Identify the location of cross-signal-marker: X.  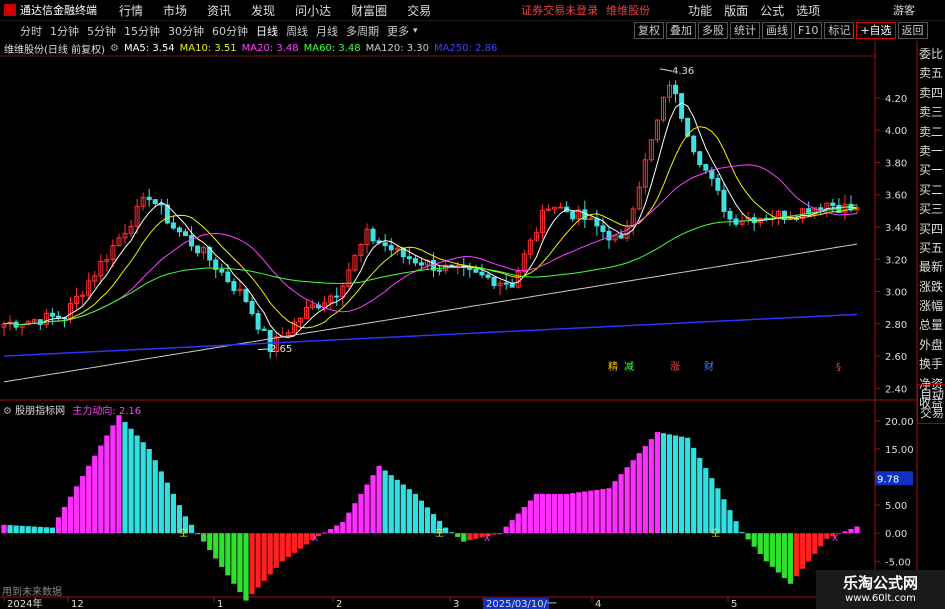
(835, 539).